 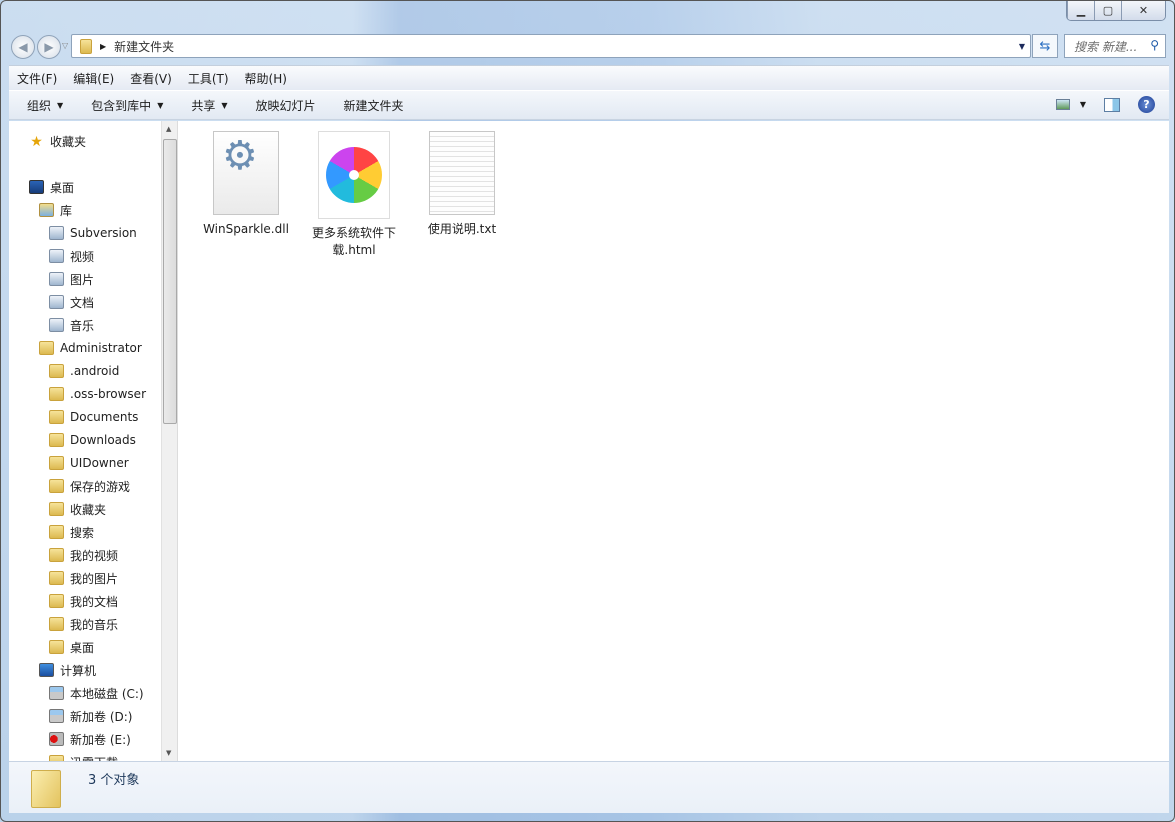 I want to click on view-icon, so click(x=1062, y=104).